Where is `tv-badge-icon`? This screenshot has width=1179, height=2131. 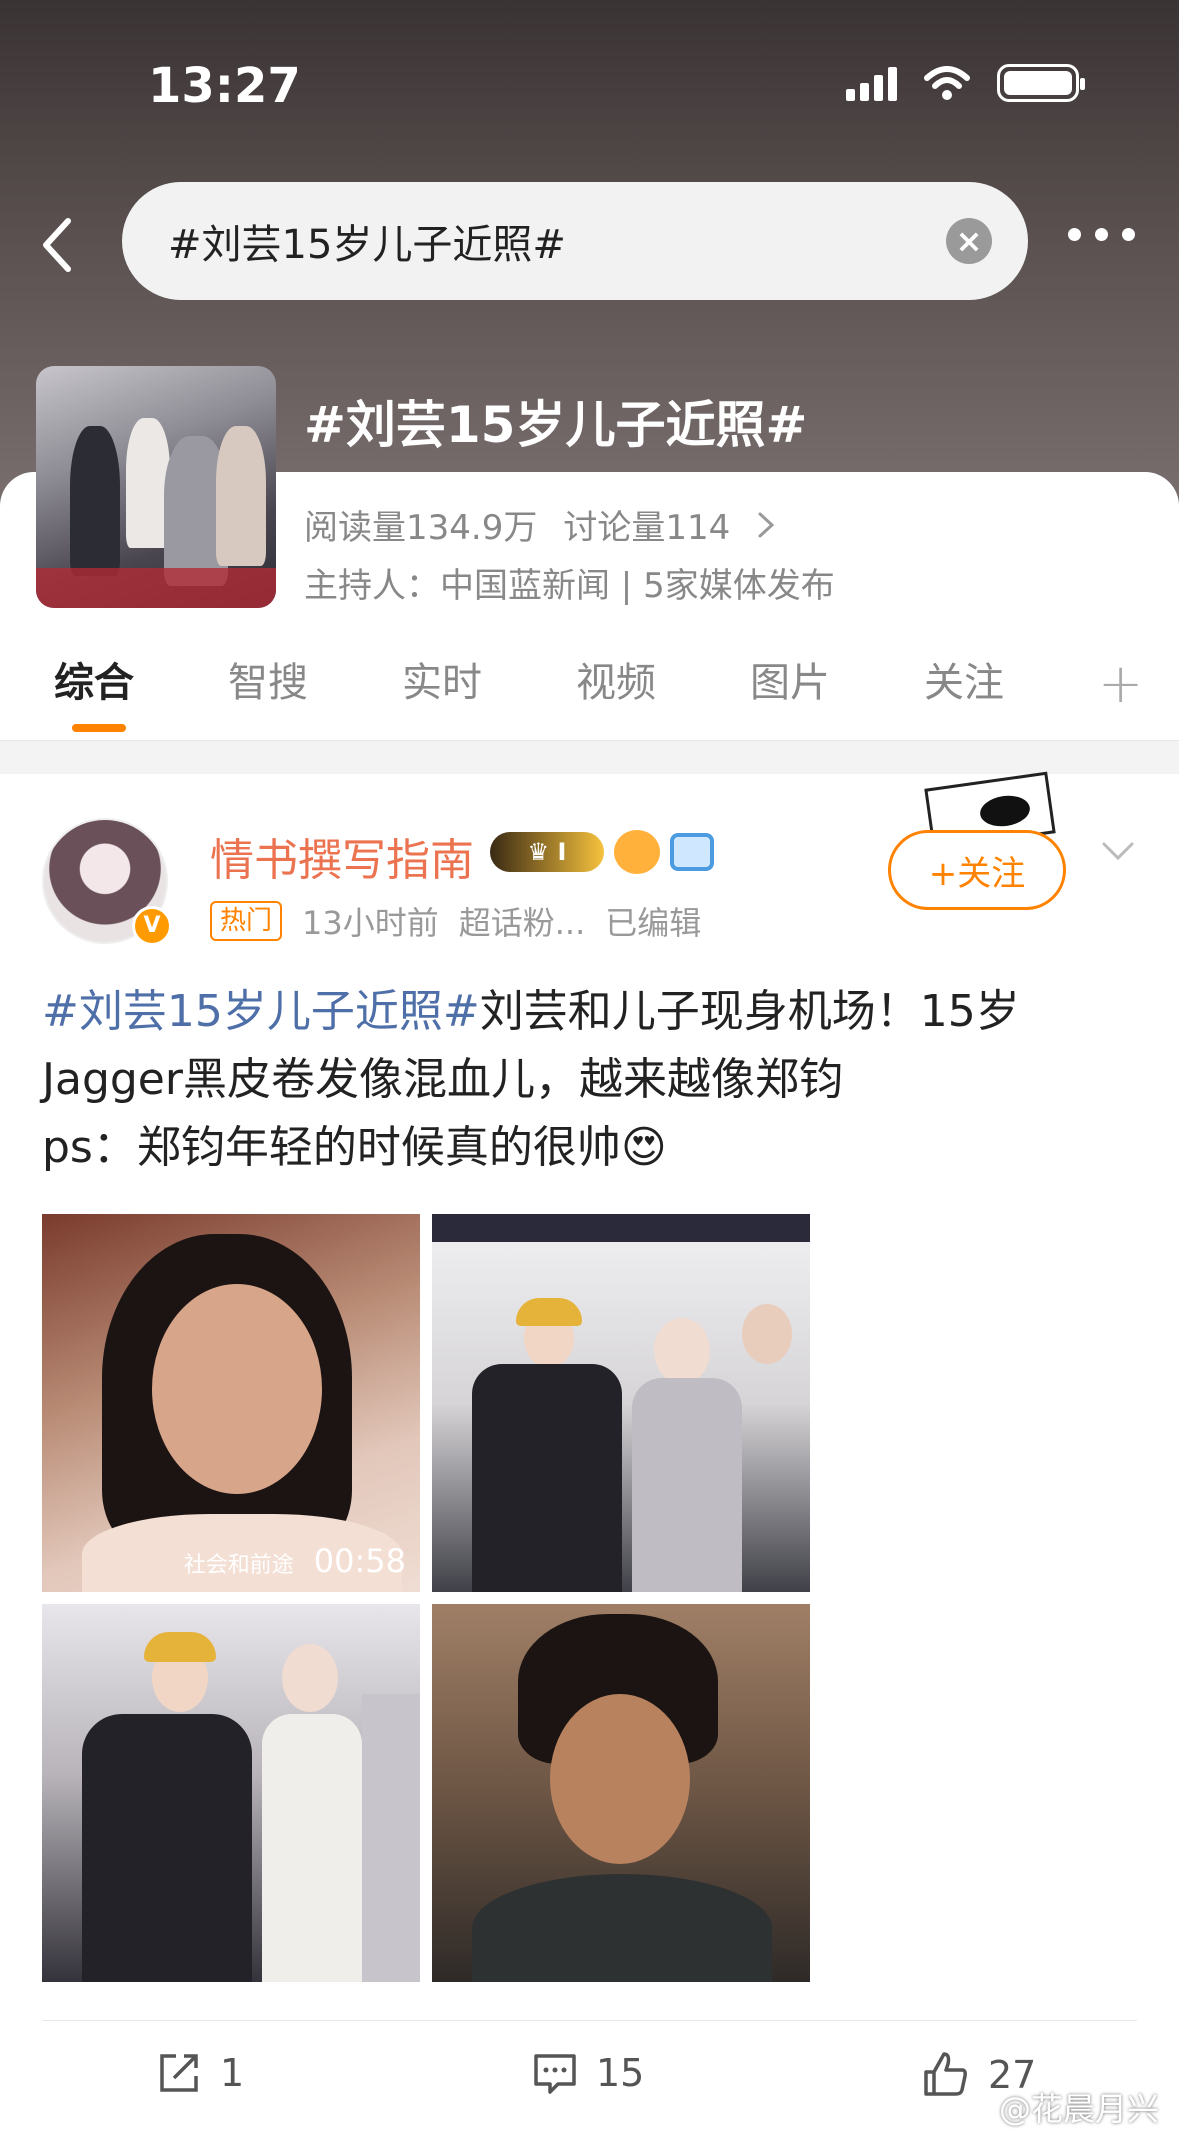 tv-badge-icon is located at coordinates (692, 852).